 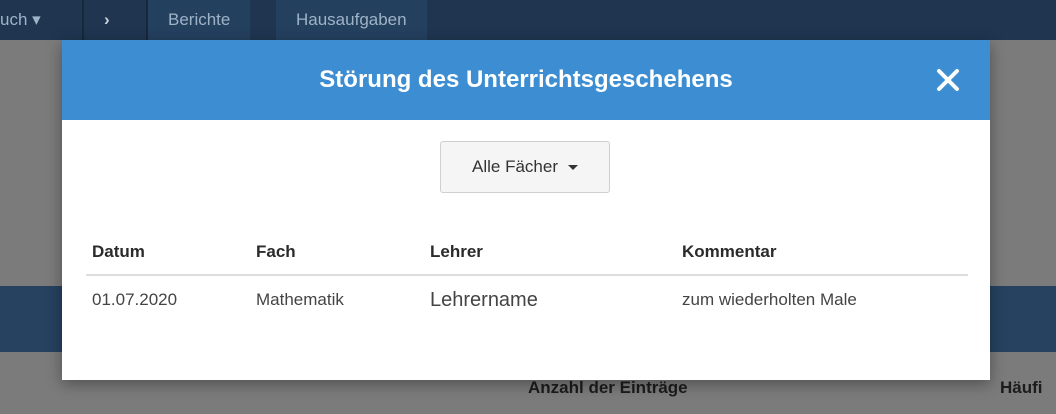 What do you see at coordinates (1021, 387) in the screenshot?
I see `bg-header-haeufigkeit: Häufi` at bounding box center [1021, 387].